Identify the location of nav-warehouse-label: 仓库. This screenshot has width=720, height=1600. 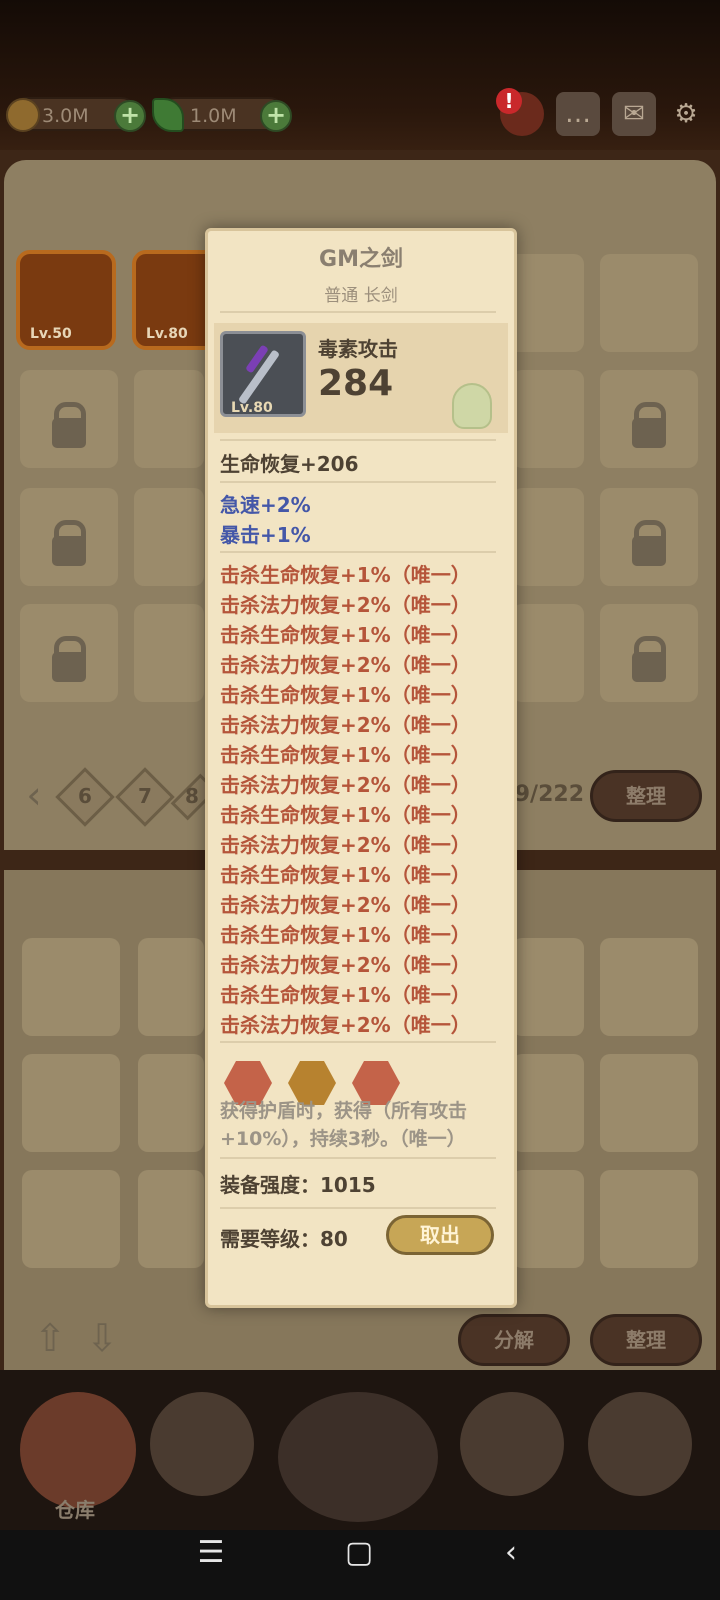
(75, 1510).